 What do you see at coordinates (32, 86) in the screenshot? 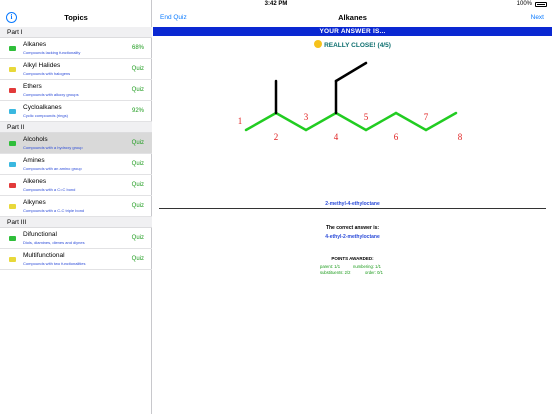
I see `topic-name: Ethers` at bounding box center [32, 86].